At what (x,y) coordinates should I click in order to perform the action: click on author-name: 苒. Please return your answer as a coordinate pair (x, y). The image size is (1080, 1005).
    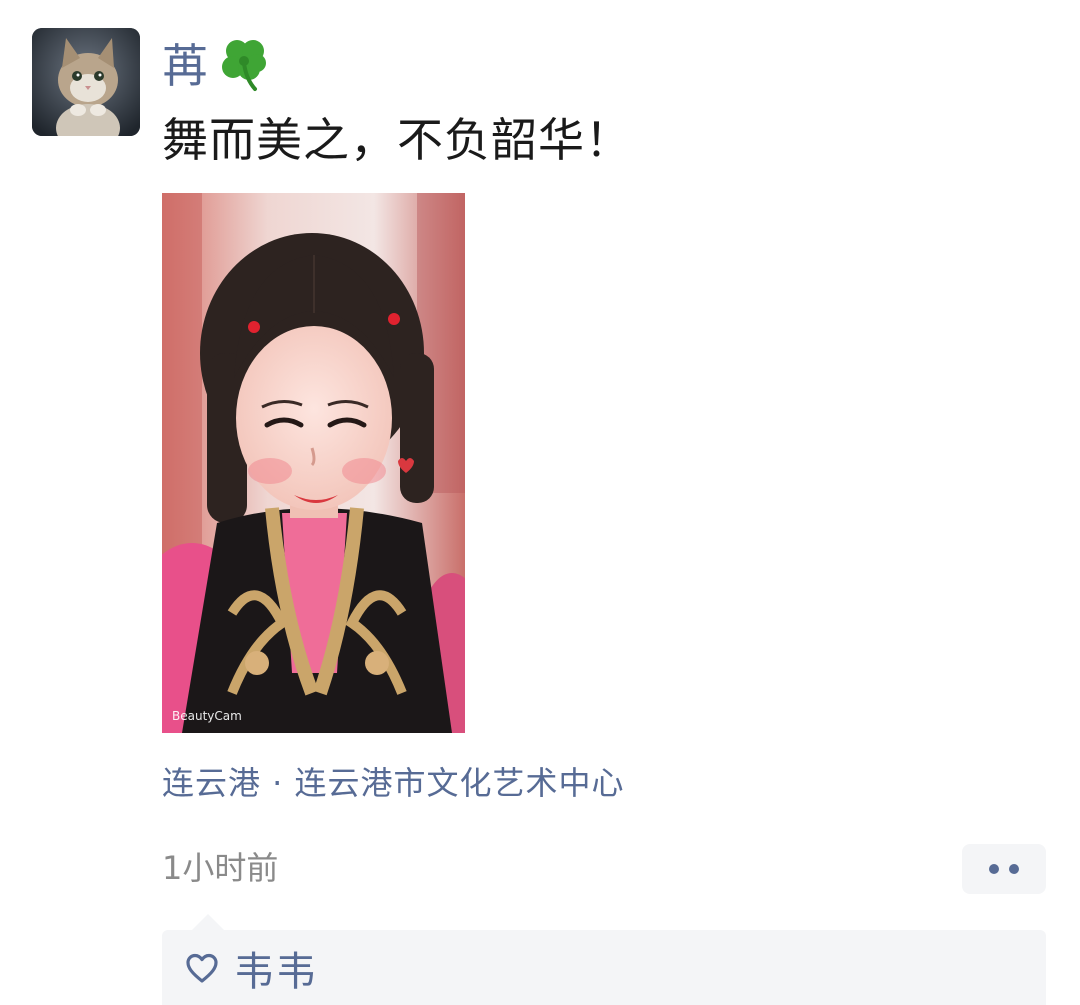
    Looking at the image, I should click on (218, 63).